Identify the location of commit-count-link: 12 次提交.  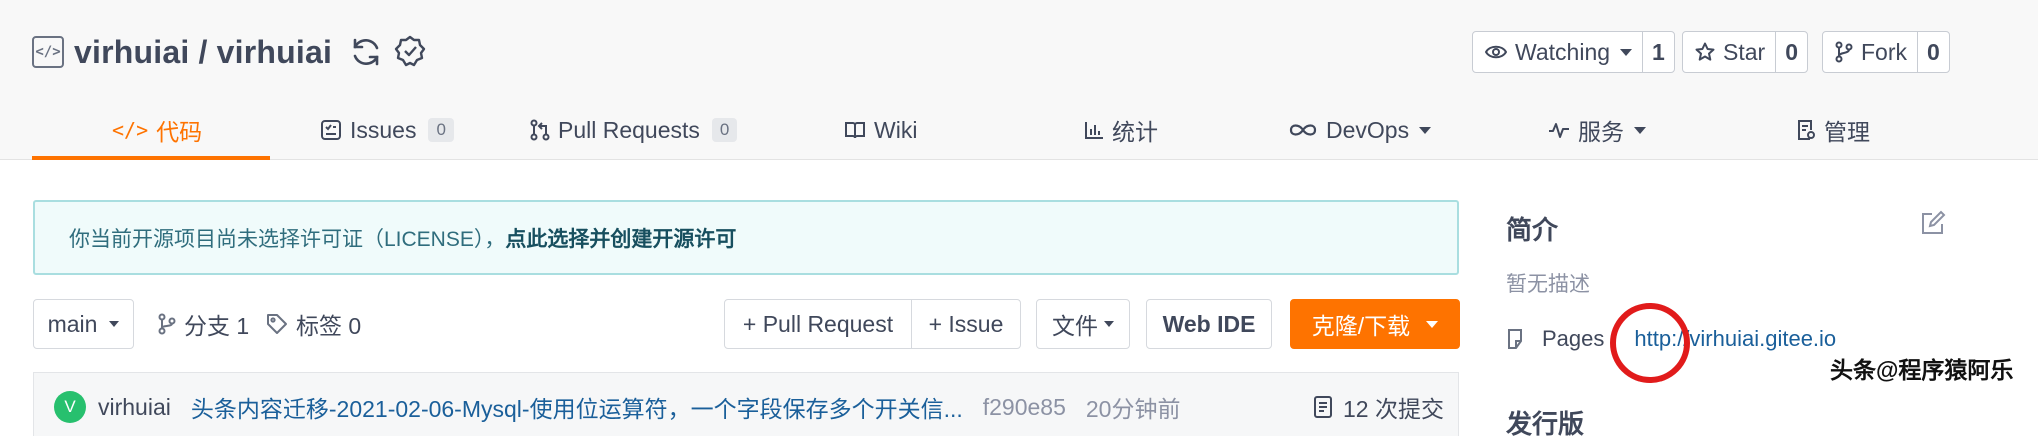
(1378, 404).